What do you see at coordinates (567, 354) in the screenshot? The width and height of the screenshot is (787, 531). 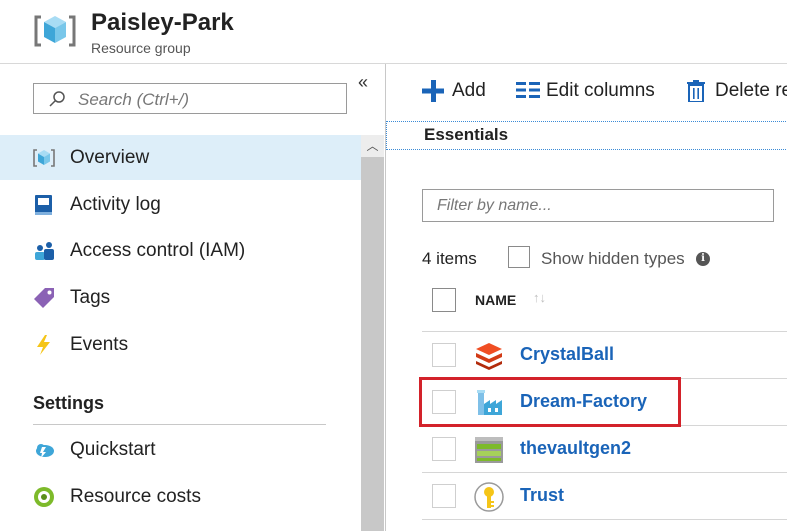 I see `resource-name-link: CrystalBall` at bounding box center [567, 354].